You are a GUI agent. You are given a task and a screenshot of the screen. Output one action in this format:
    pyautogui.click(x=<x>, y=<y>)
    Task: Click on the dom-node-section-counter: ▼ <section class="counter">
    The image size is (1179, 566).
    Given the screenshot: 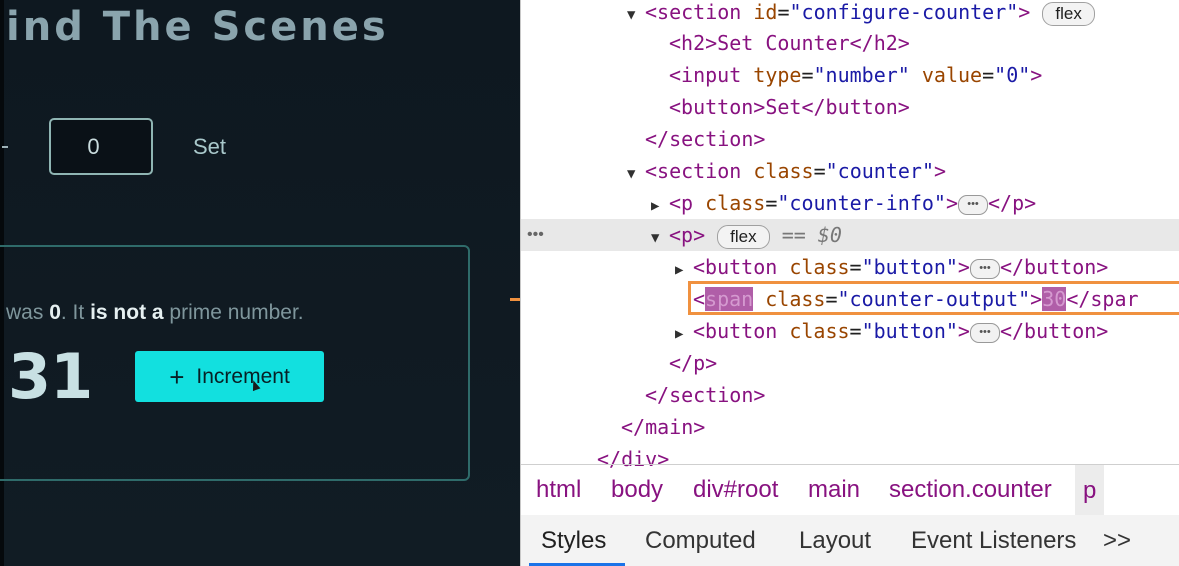 What is the action you would take?
    pyautogui.click(x=850, y=171)
    